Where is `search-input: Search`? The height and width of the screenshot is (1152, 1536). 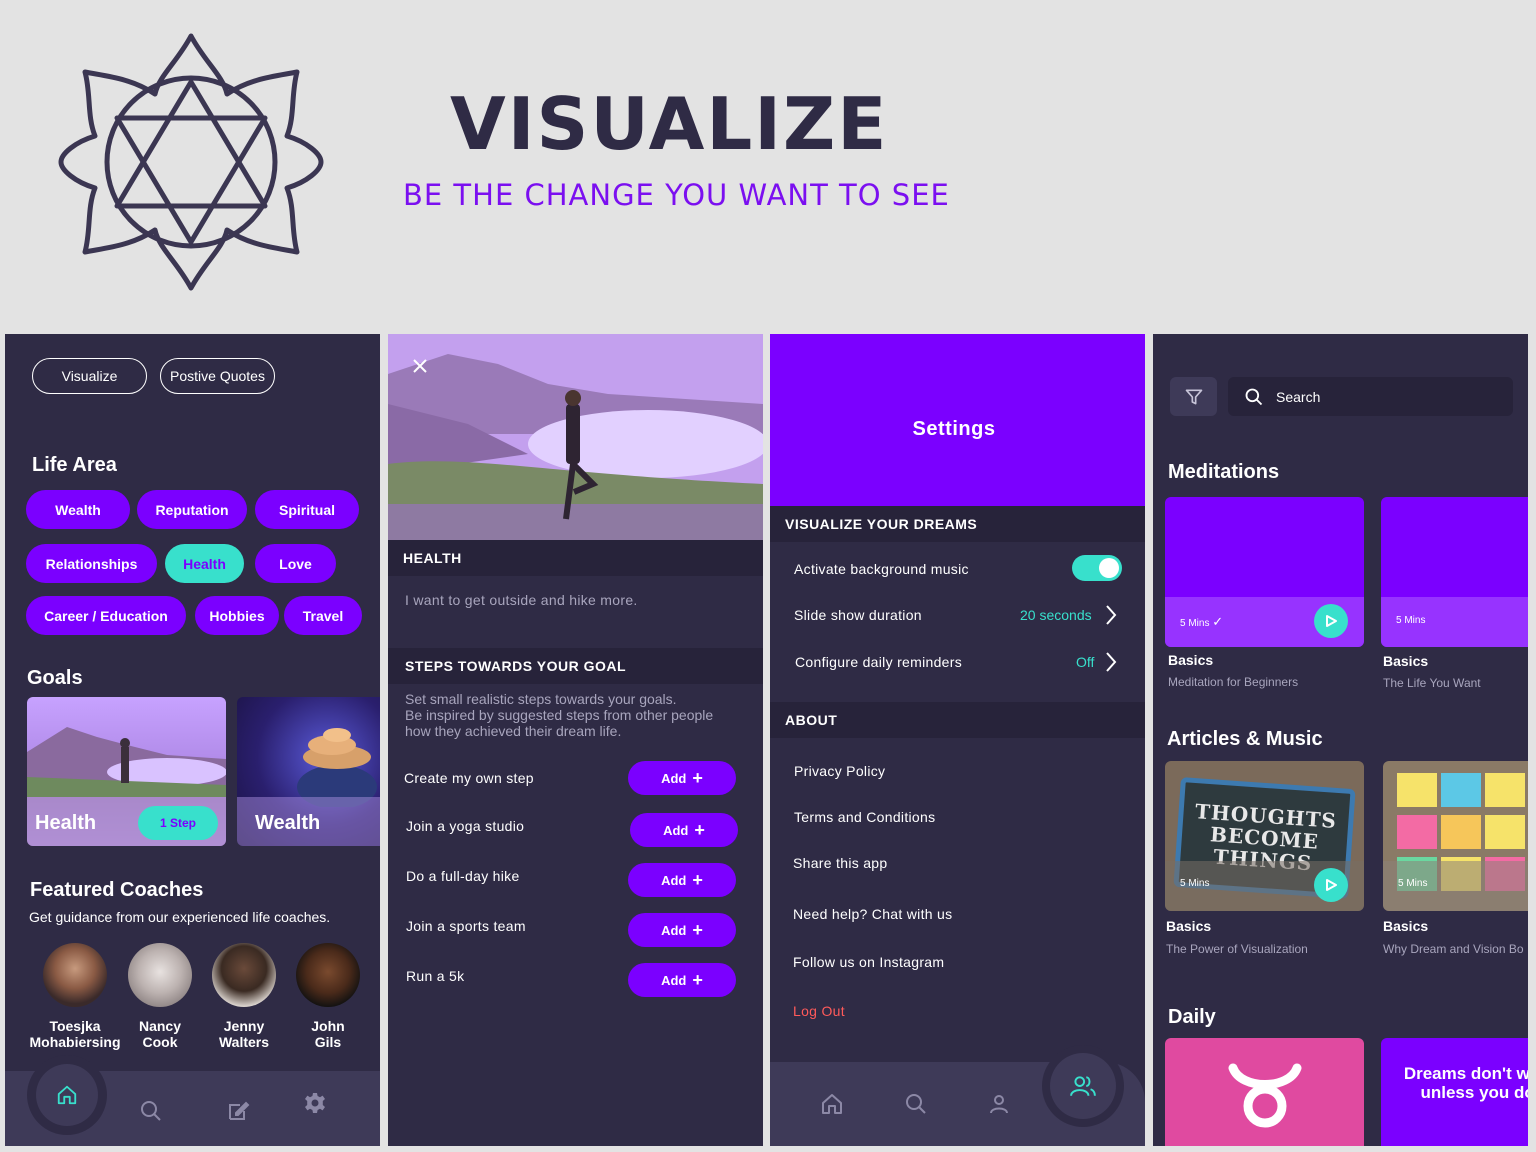 search-input: Search is located at coordinates (1370, 396).